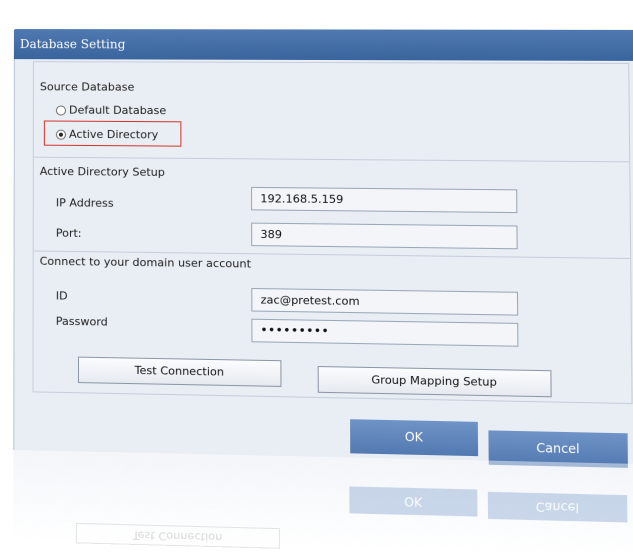 This screenshot has height=559, width=633. What do you see at coordinates (331, 159) in the screenshot?
I see `section-divider` at bounding box center [331, 159].